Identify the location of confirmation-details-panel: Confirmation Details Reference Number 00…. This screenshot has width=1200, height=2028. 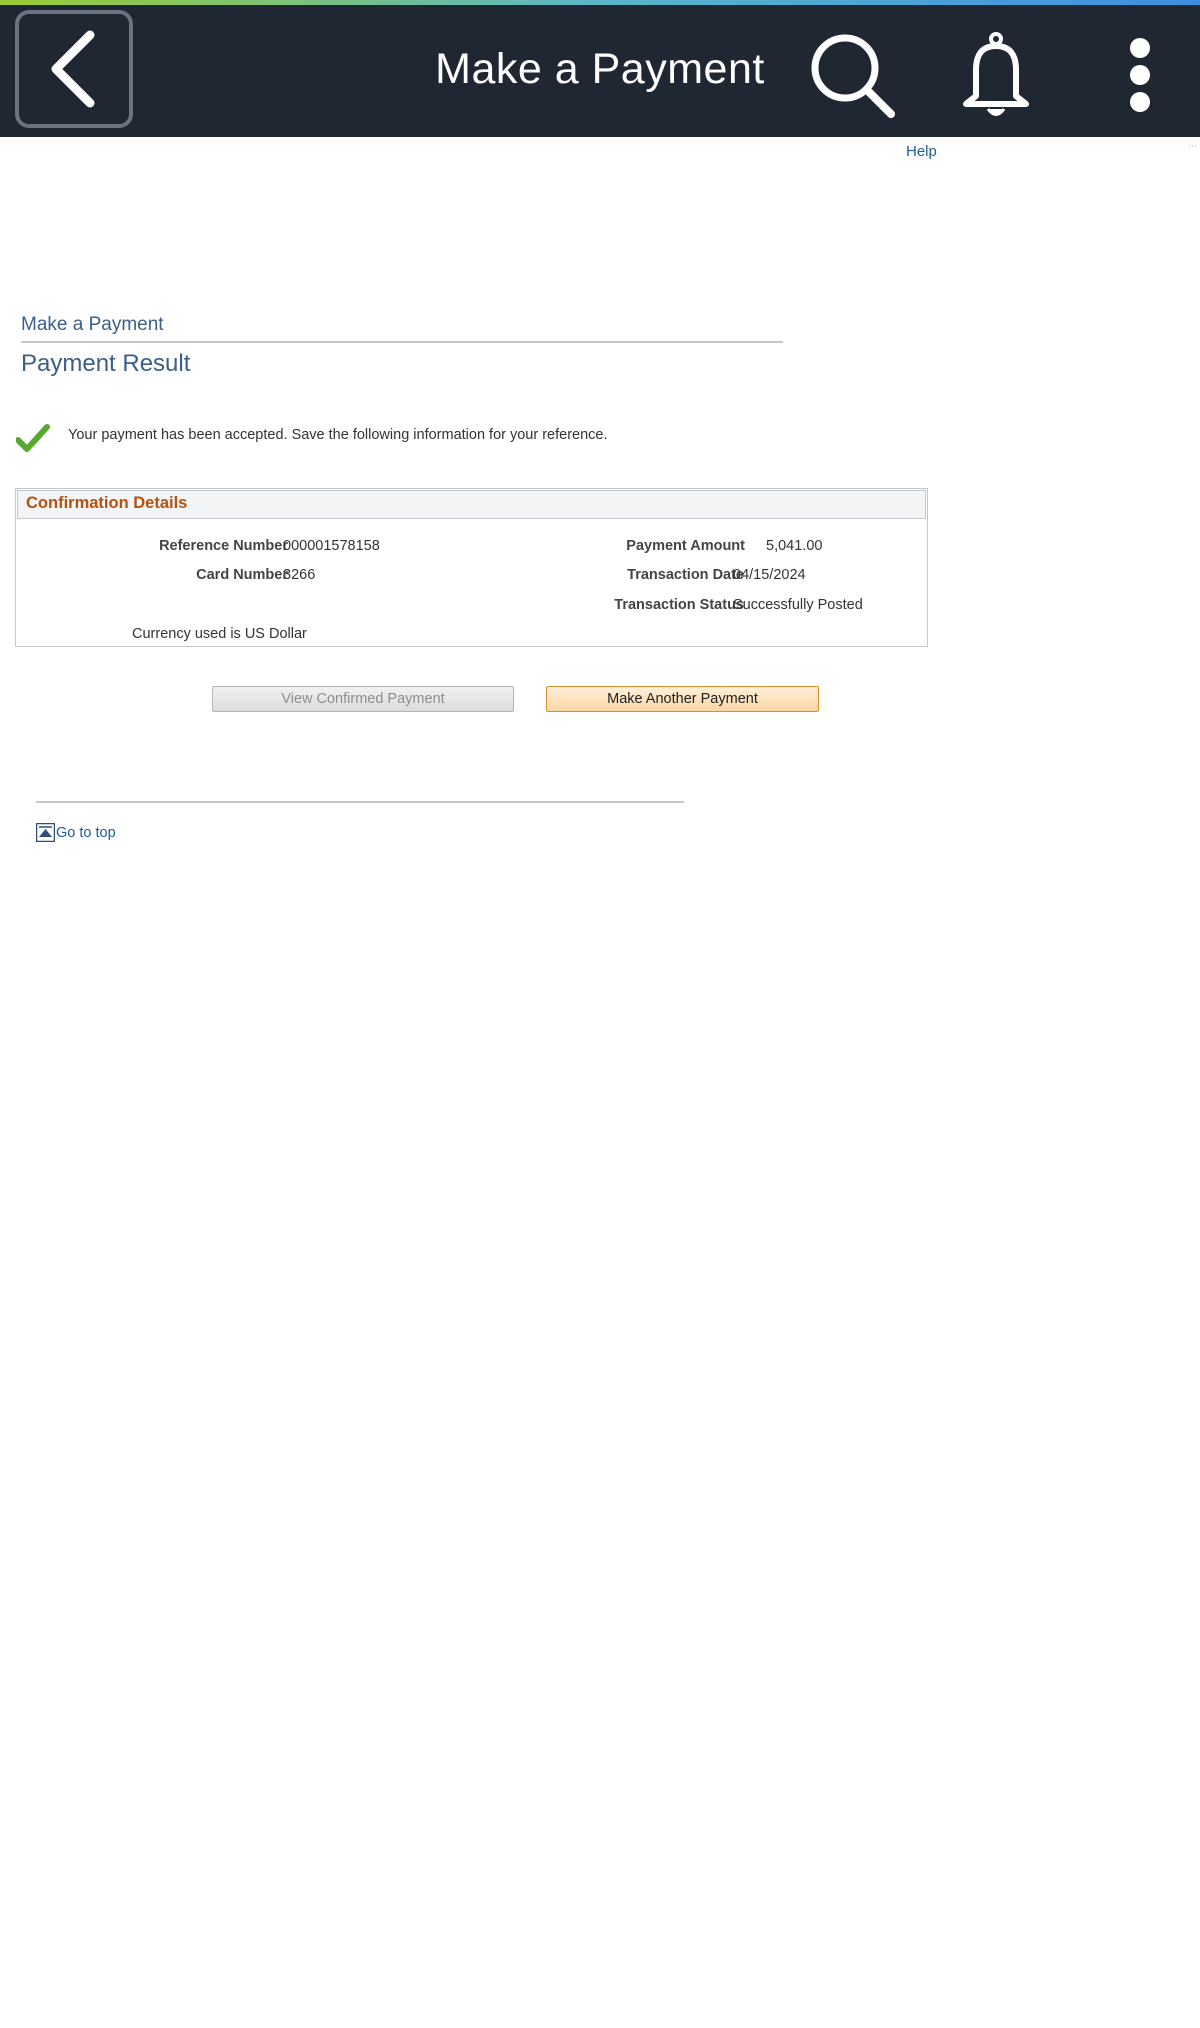
(471, 567).